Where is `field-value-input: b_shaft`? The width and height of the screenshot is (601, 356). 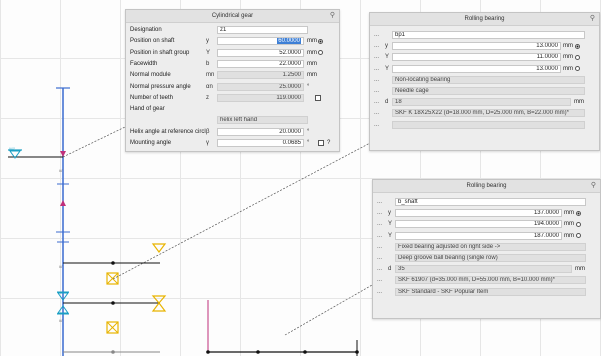 field-value-input: b_shaft is located at coordinates (490, 202).